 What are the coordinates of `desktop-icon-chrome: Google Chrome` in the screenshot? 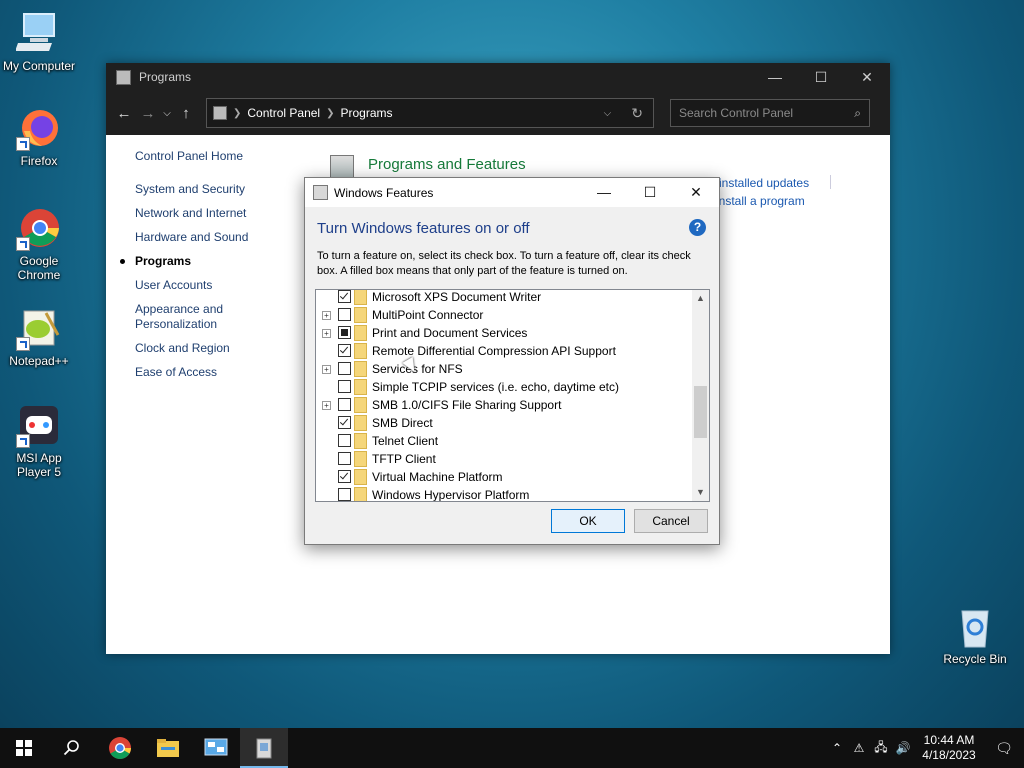 It's located at (39, 243).